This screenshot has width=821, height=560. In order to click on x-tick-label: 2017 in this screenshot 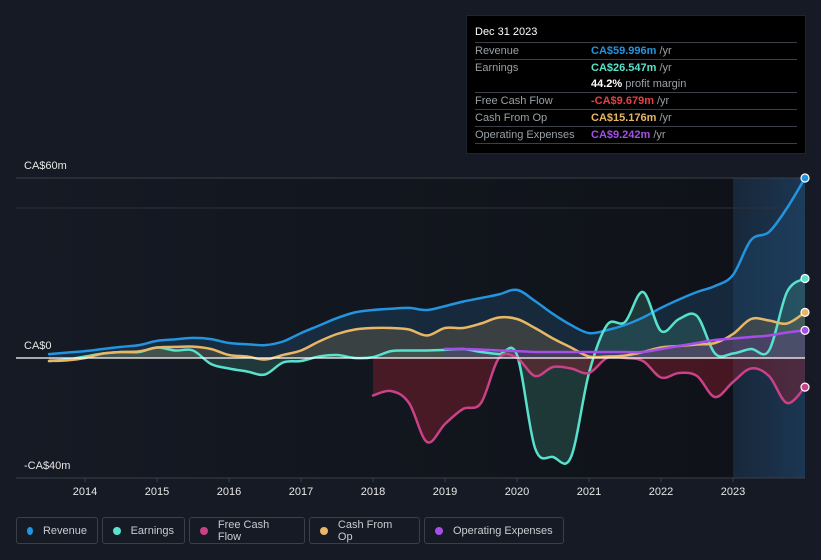, I will do `click(301, 492)`.